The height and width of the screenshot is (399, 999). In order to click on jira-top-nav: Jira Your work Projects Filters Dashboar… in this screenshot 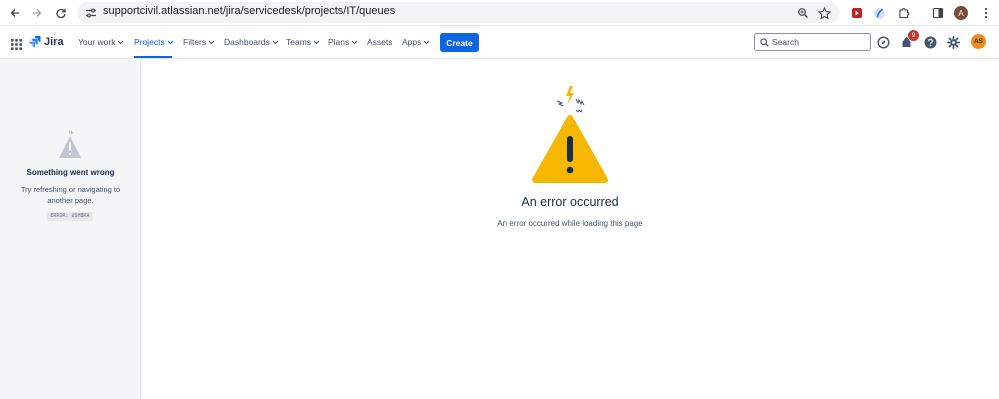, I will do `click(499, 43)`.